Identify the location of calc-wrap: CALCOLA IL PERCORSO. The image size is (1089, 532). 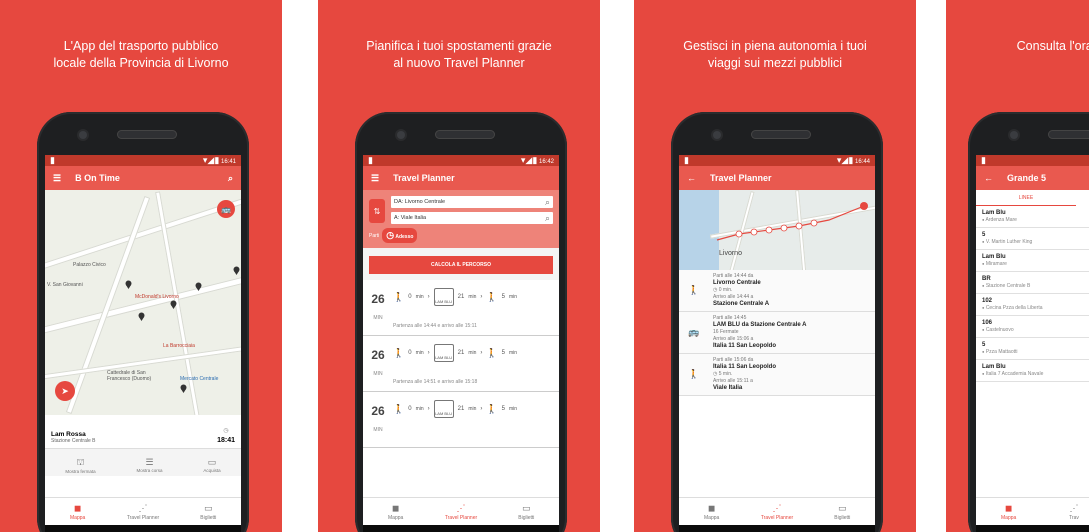
(461, 264).